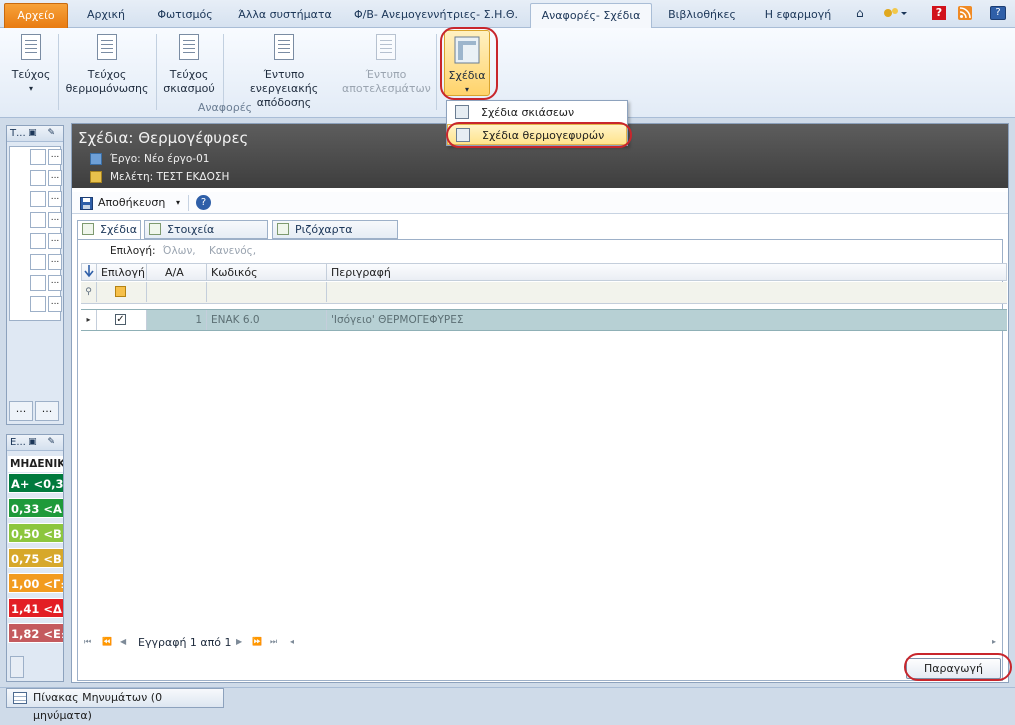 This screenshot has width=1015, height=725. What do you see at coordinates (860, 13) in the screenshot?
I see `minimize-ribbon-icon: ⌂` at bounding box center [860, 13].